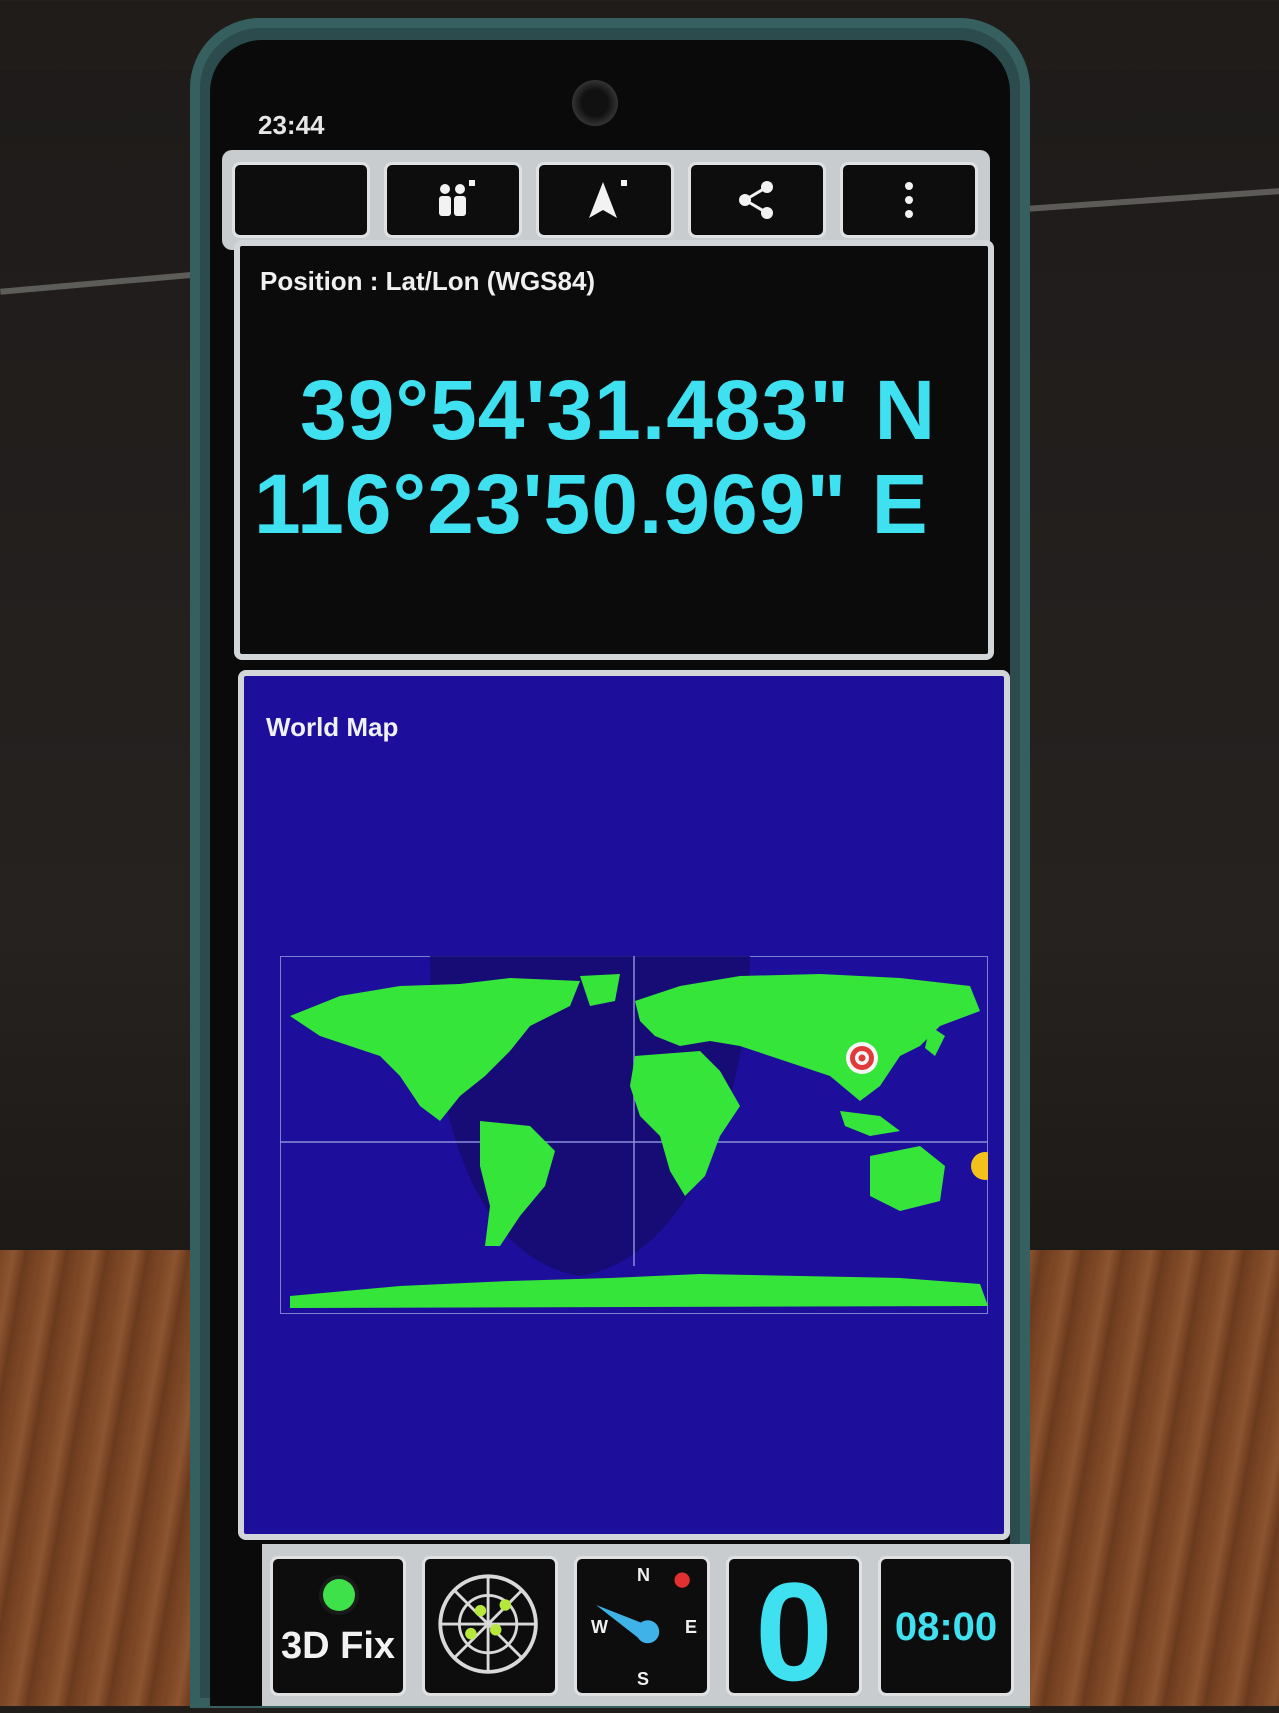 The width and height of the screenshot is (1279, 1713). I want to click on more-vertical-icon, so click(909, 200).